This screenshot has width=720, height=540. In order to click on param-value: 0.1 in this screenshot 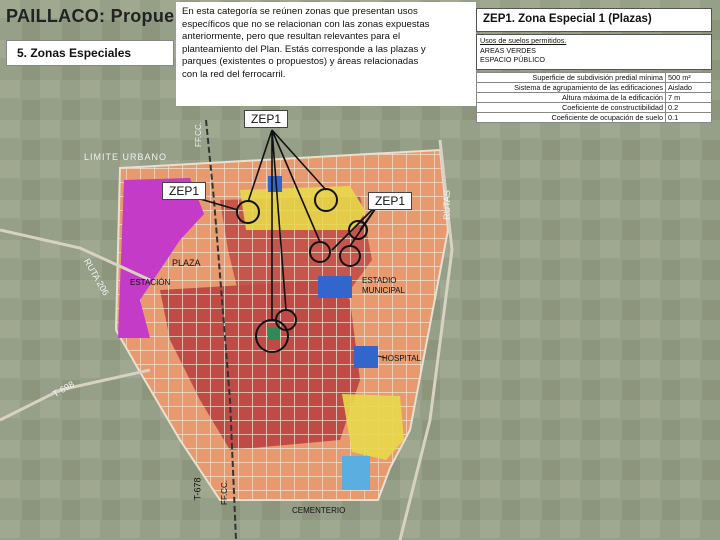, I will do `click(688, 117)`.